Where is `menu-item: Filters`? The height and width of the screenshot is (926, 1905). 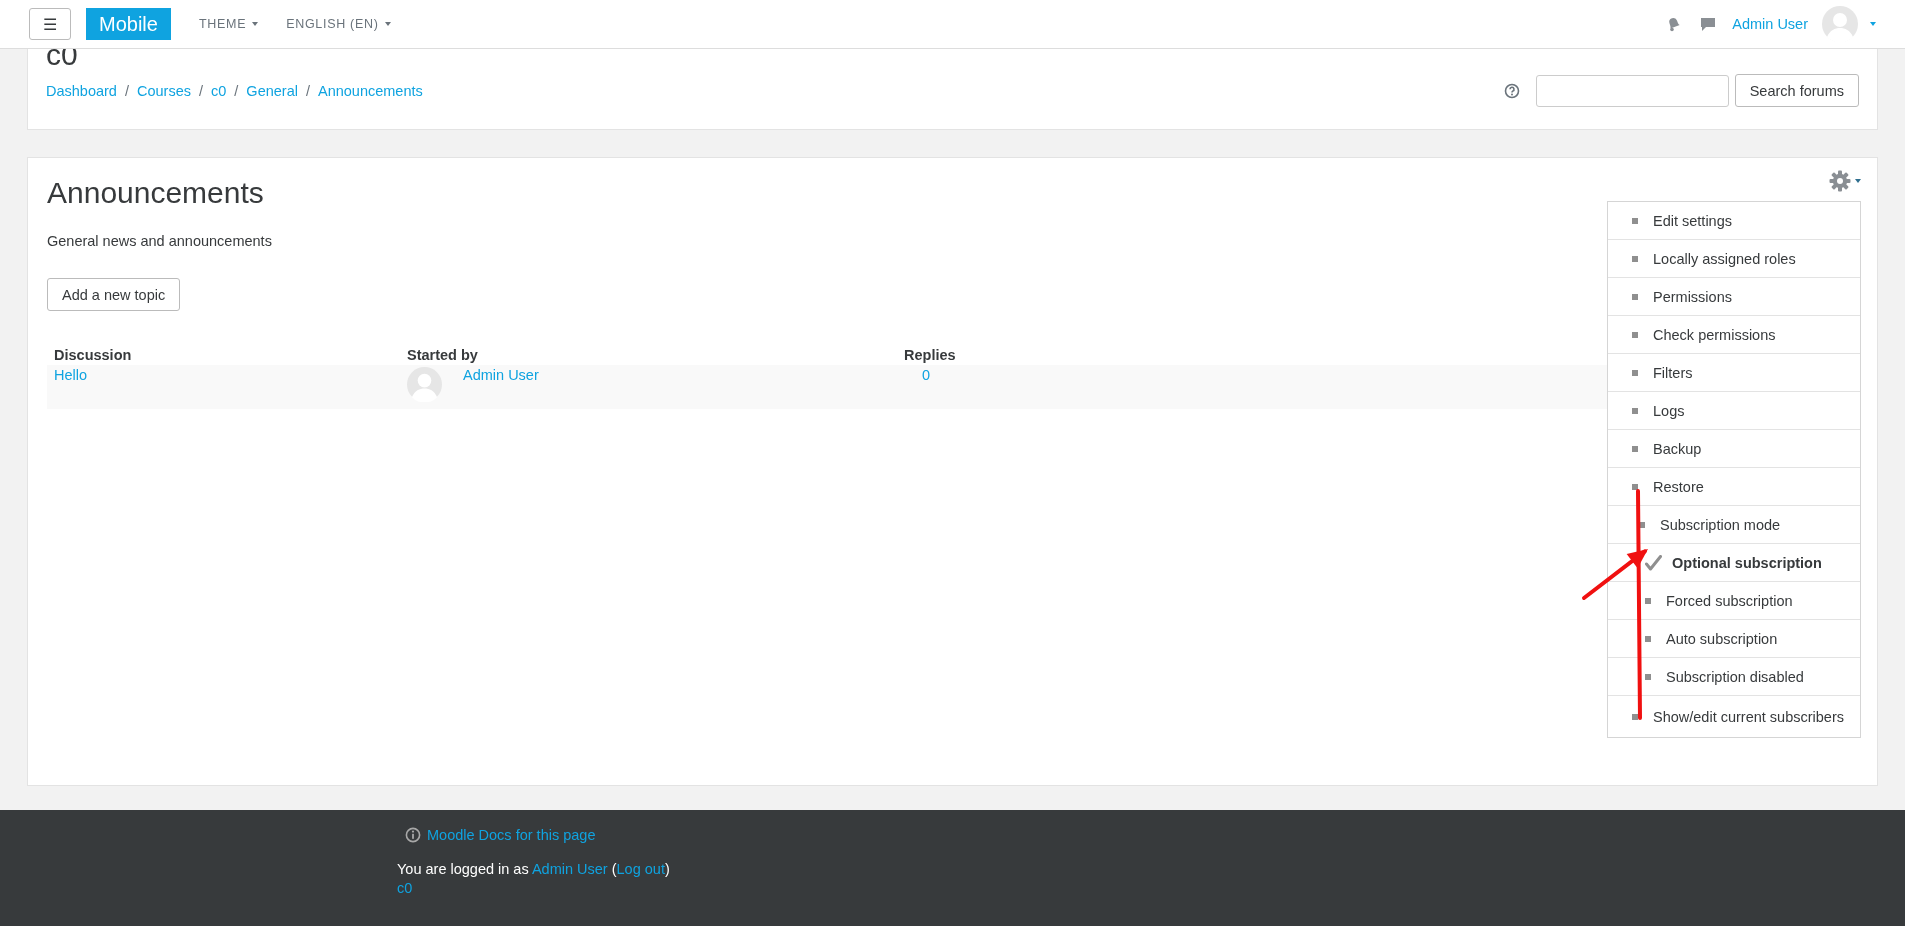
menu-item: Filters is located at coordinates (1734, 373).